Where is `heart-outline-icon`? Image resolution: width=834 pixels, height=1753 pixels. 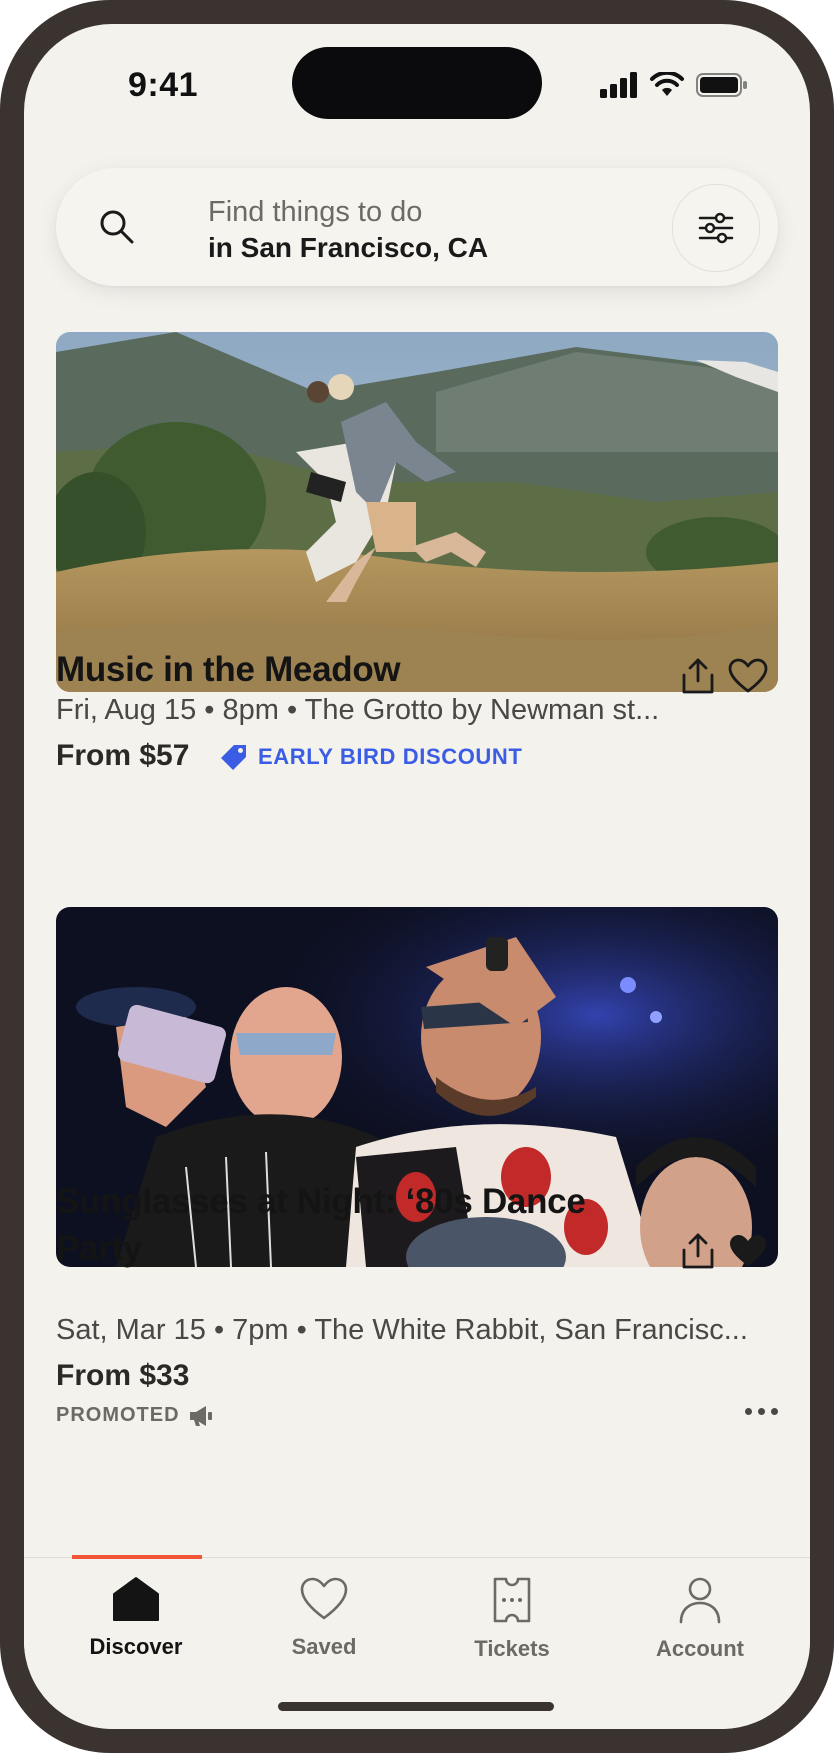 heart-outline-icon is located at coordinates (748, 675).